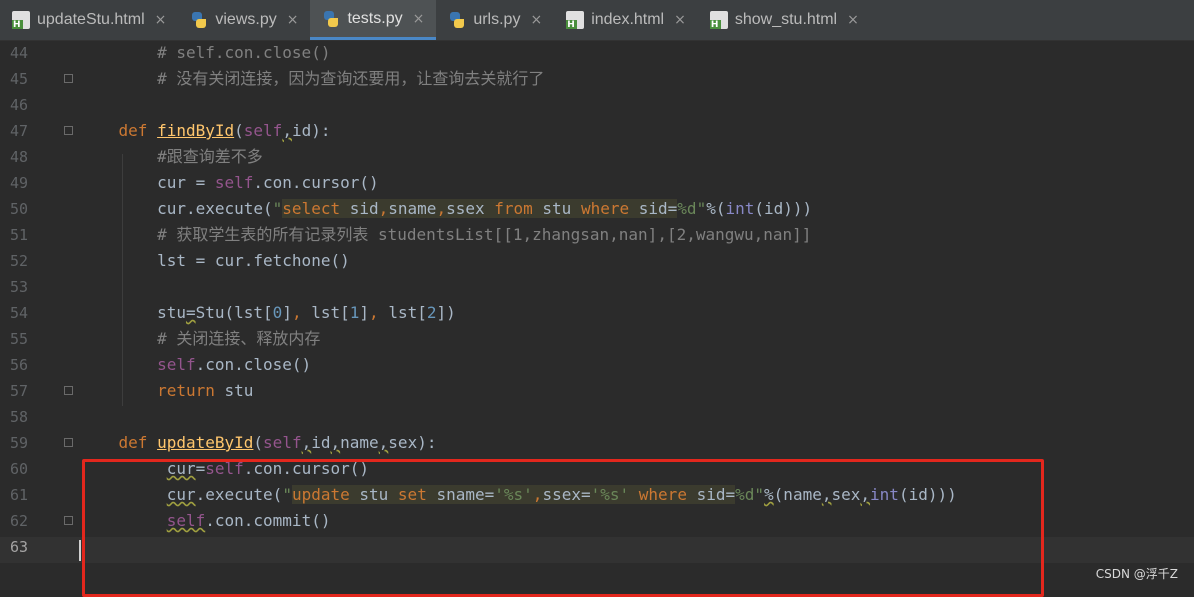 The width and height of the screenshot is (1194, 597). I want to click on code-line: 55 # 关闭连接、释放内存, so click(597, 339).